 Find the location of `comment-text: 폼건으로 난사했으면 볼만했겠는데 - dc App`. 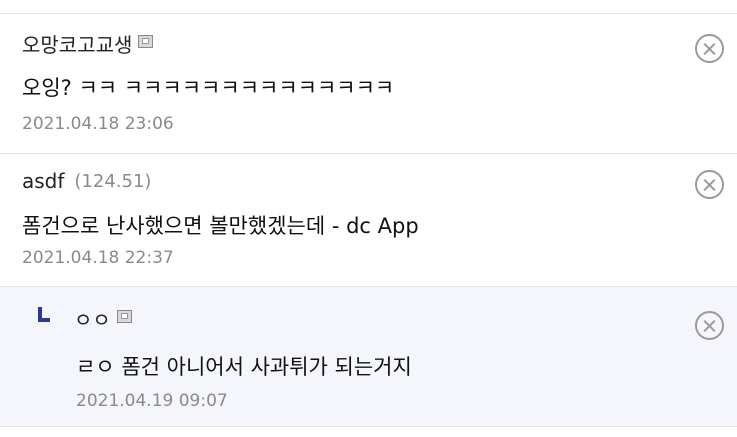

comment-text: 폼건으로 난사했으면 볼만했겠는데 - dc App is located at coordinates (220, 226).